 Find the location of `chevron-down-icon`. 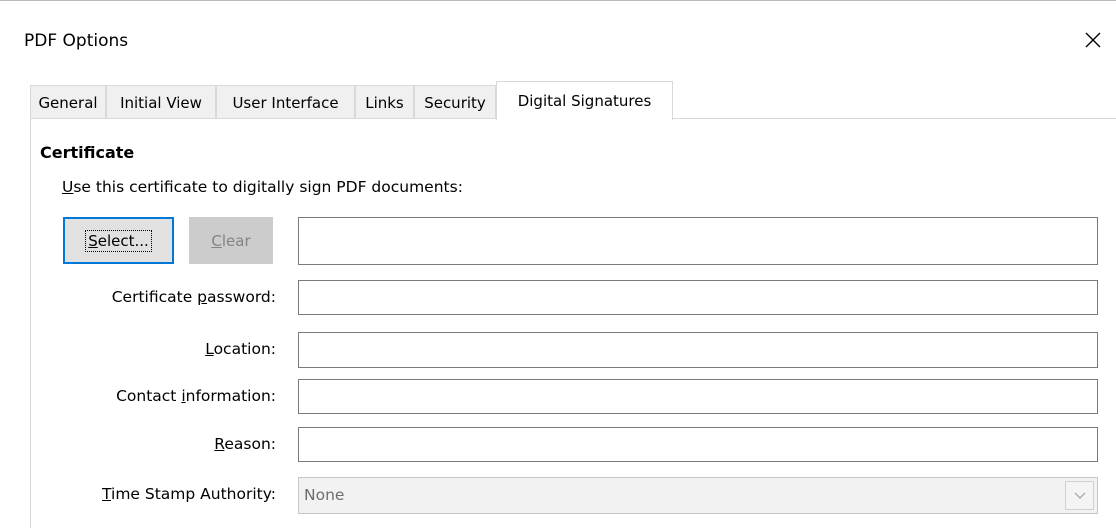

chevron-down-icon is located at coordinates (1079, 495).